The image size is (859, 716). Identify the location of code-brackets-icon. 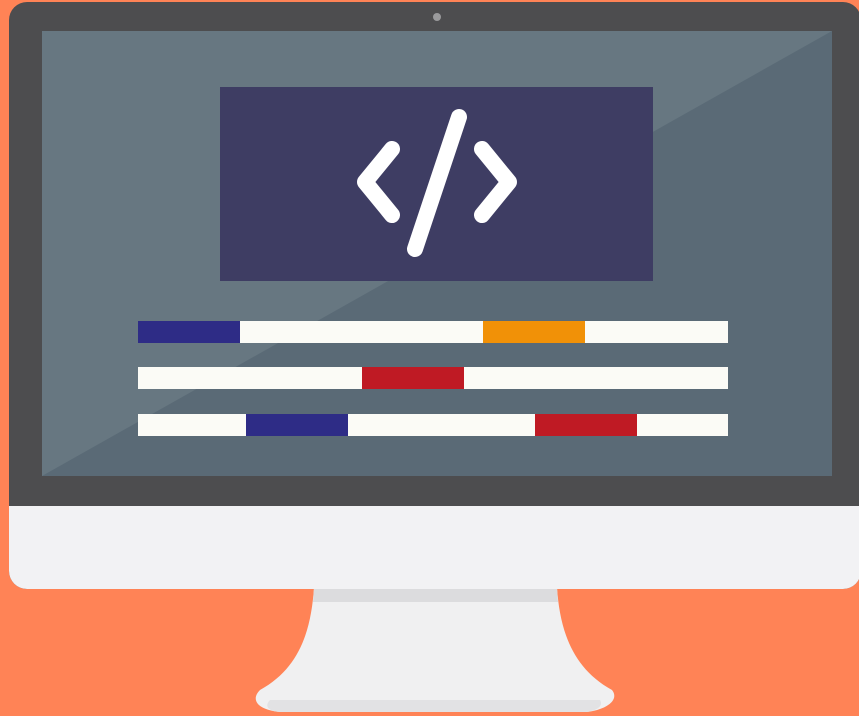
(437, 183).